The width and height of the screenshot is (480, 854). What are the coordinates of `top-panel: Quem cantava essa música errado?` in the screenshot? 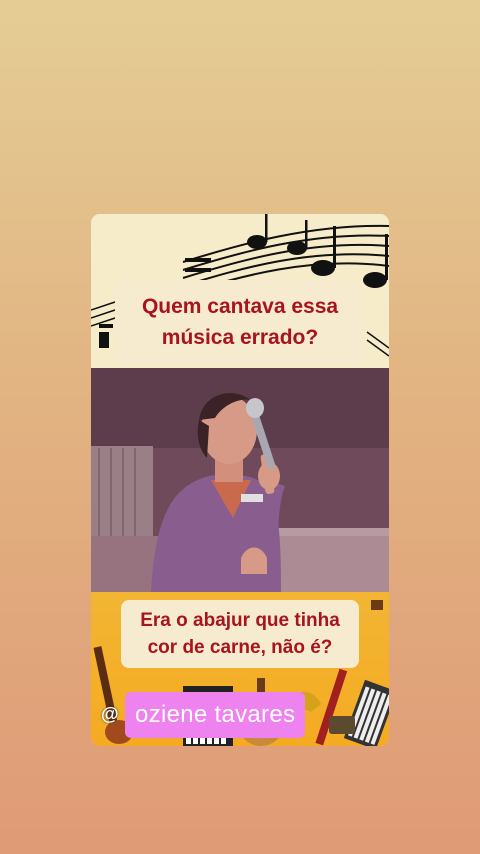 It's located at (240, 291).